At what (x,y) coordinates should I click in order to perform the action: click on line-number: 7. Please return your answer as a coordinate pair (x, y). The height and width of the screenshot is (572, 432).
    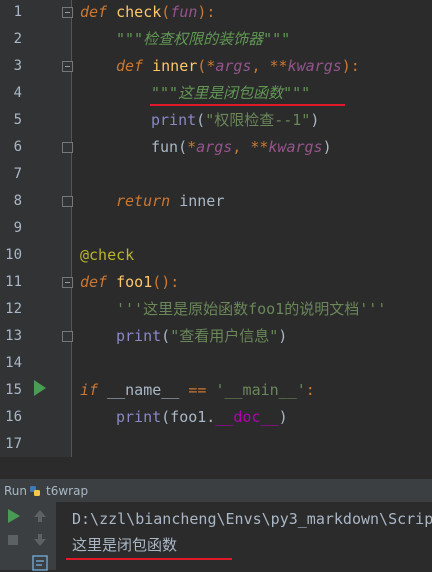
    Looking at the image, I should click on (17, 174).